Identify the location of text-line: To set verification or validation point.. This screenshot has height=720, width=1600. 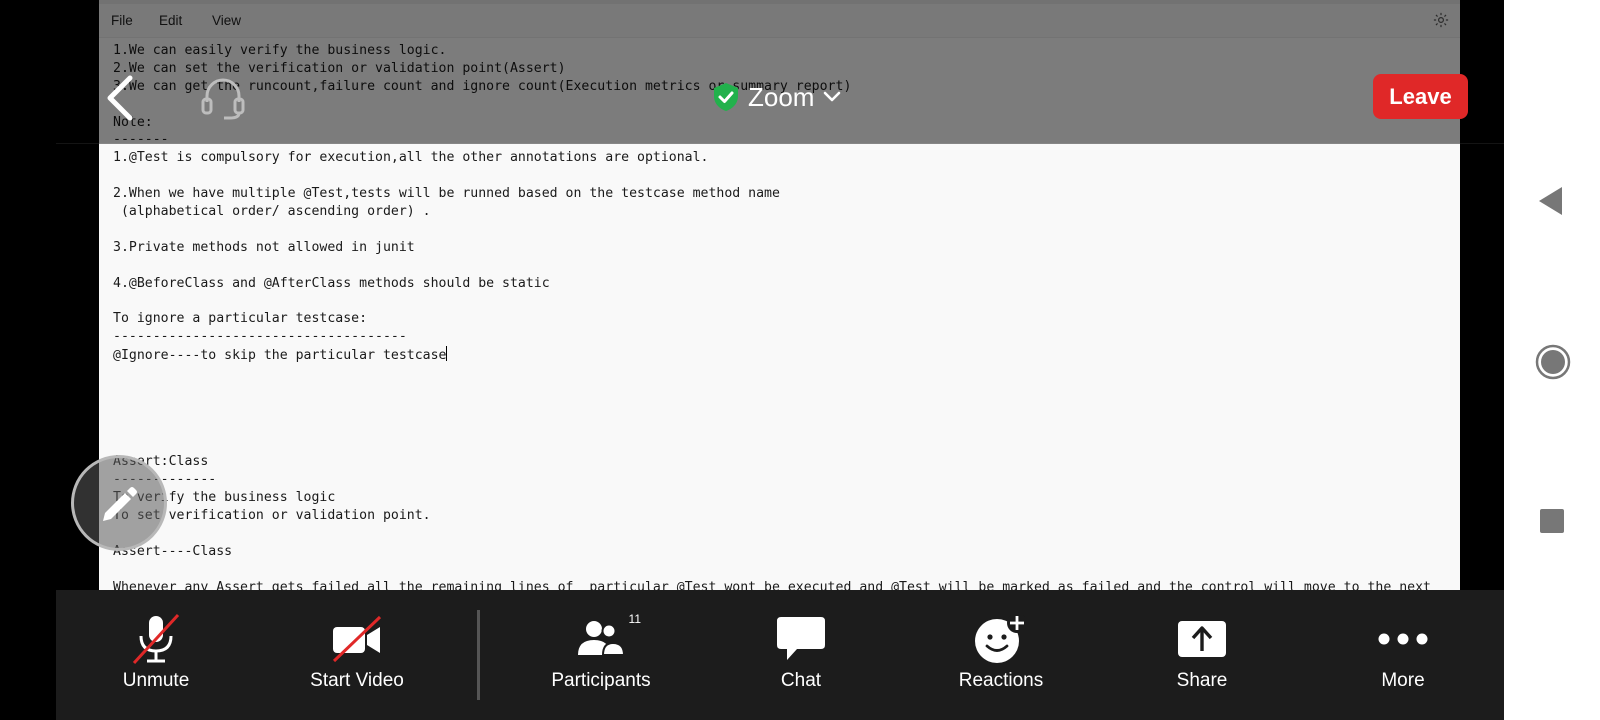
(272, 516).